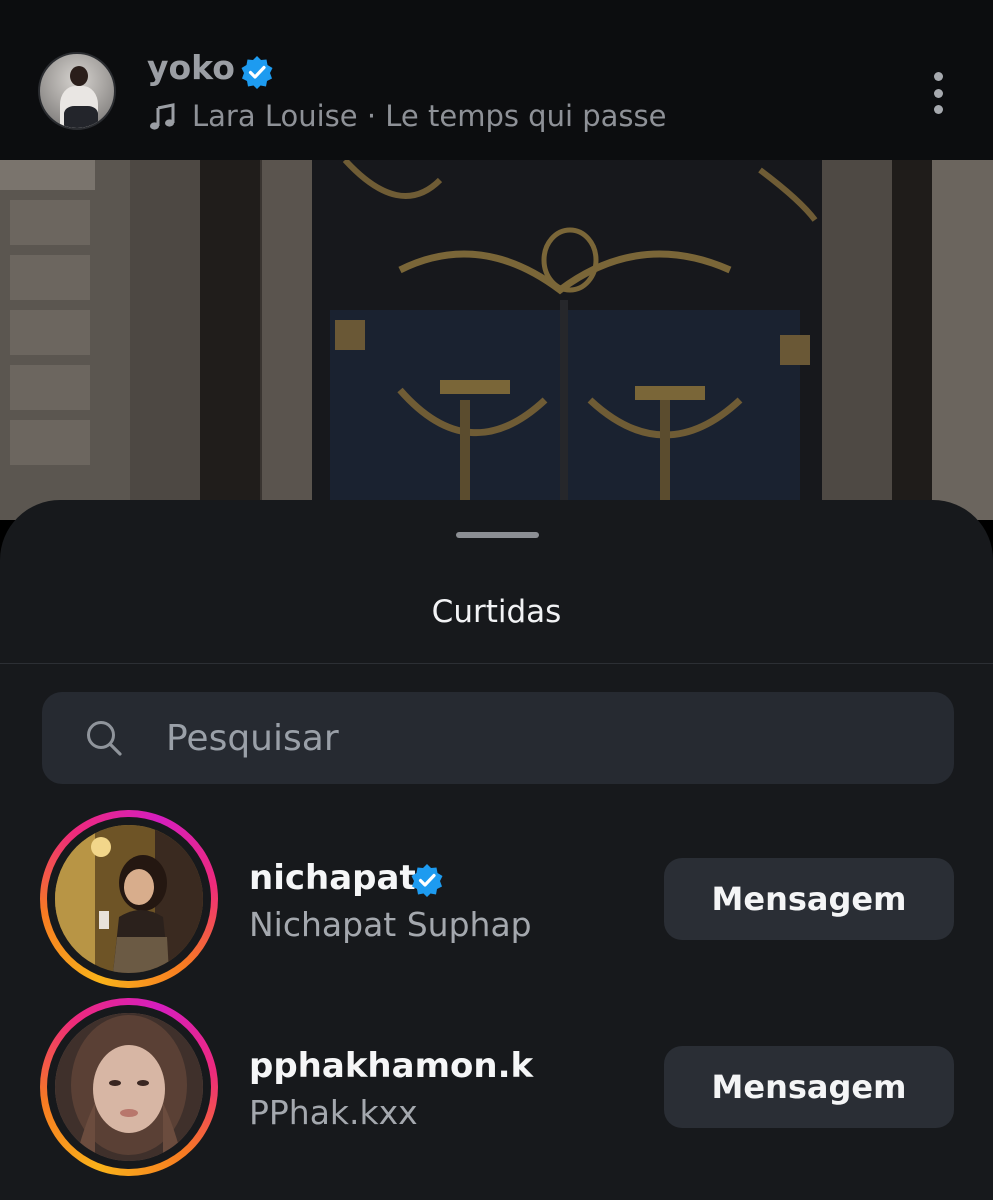 The height and width of the screenshot is (1200, 993). What do you see at coordinates (79, 76) in the screenshot?
I see `avatar-figure-head` at bounding box center [79, 76].